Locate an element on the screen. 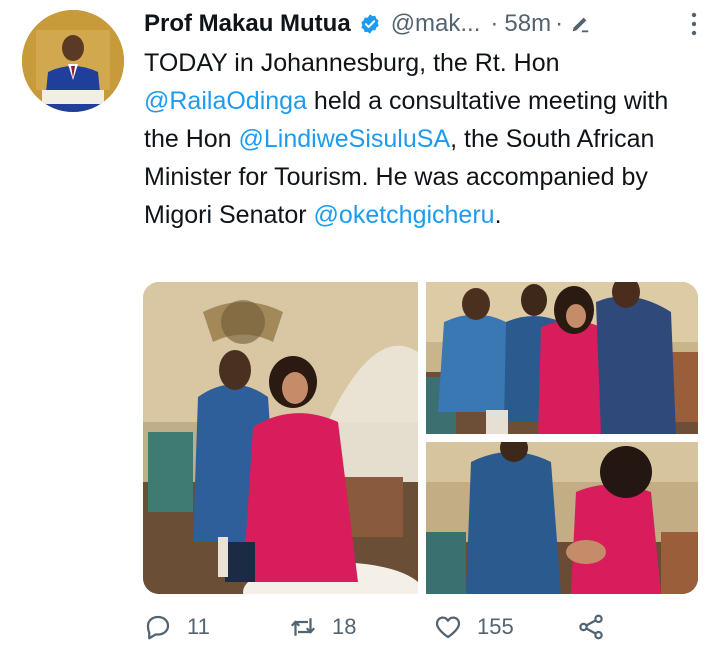 Image resolution: width=720 pixels, height=658 pixels. share-button is located at coordinates (591, 627).